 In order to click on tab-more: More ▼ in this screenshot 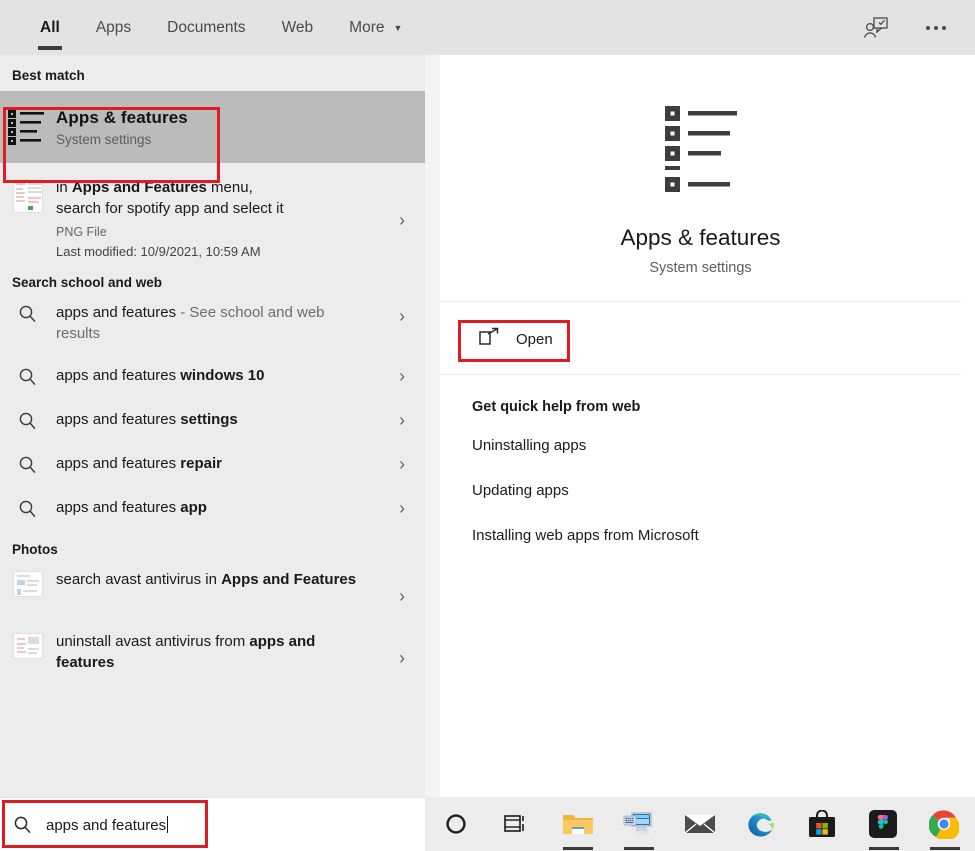, I will do `click(375, 27)`.